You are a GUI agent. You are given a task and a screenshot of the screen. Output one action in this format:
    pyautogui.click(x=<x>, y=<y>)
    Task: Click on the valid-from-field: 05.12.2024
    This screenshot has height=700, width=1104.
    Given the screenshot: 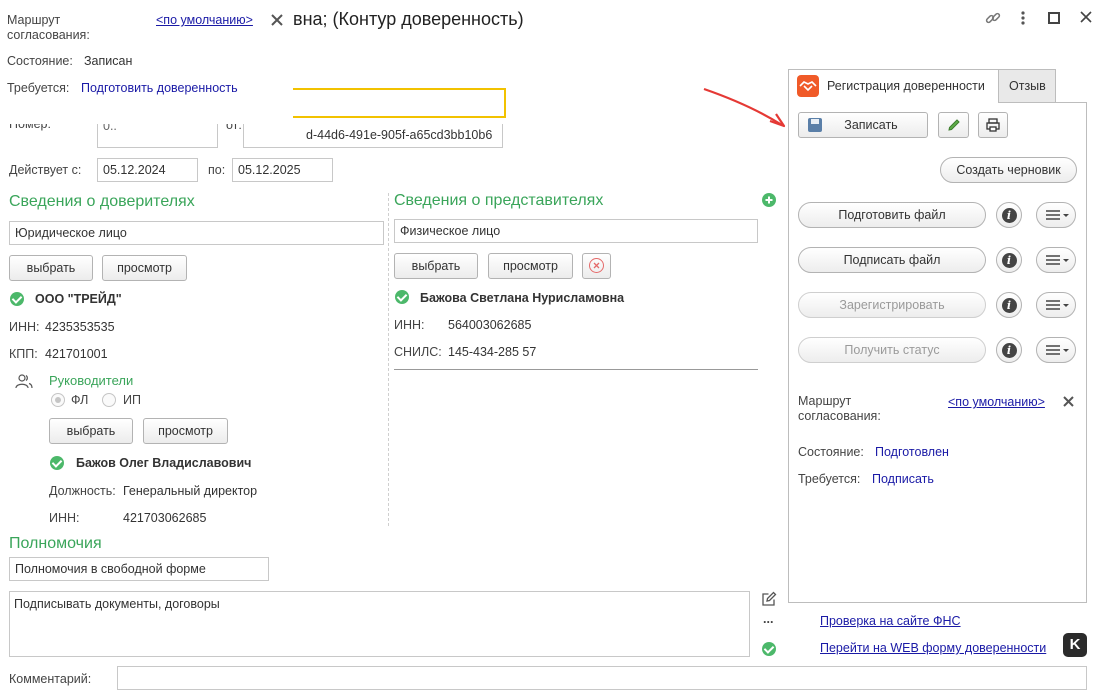 What is the action you would take?
    pyautogui.click(x=147, y=170)
    